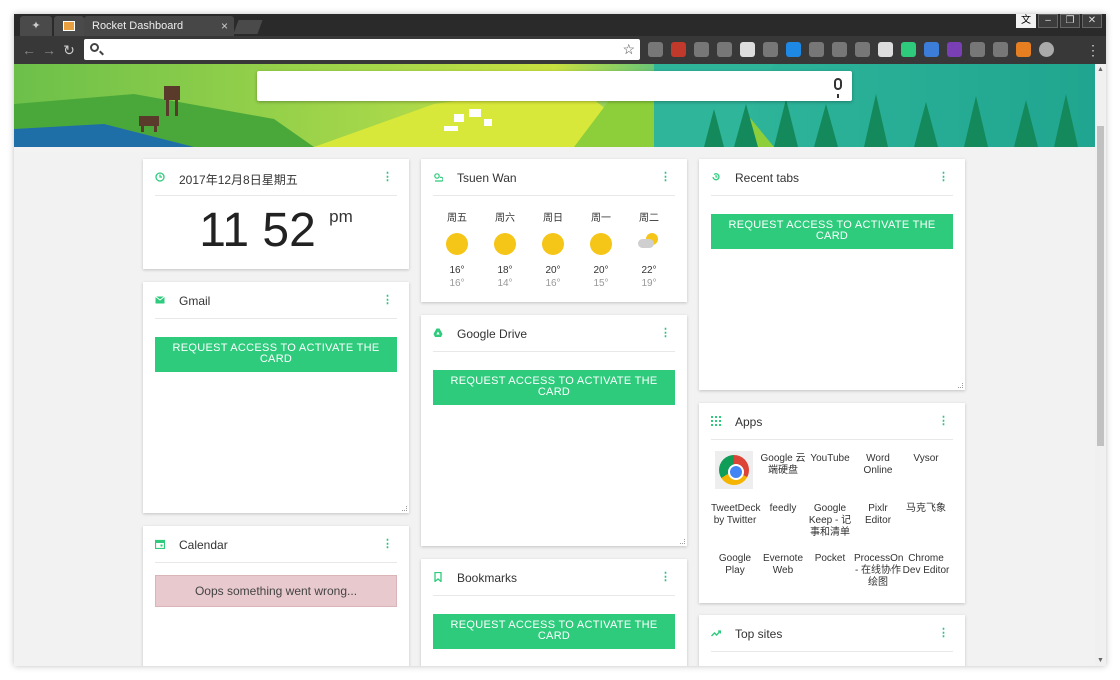  I want to click on forecast-day-label: 周一, so click(601, 218).